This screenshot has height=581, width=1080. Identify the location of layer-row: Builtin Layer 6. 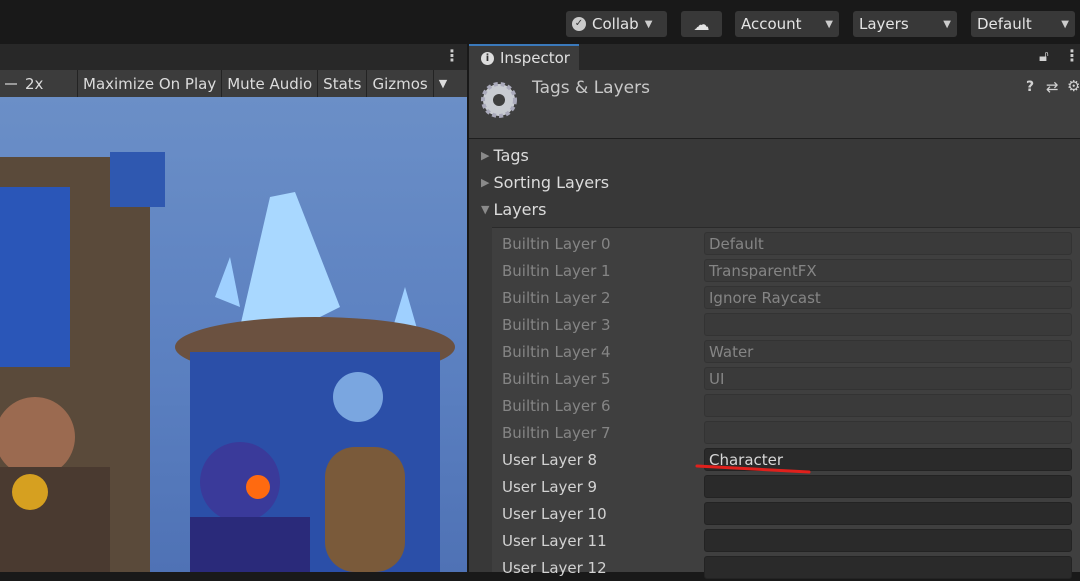
(791, 405).